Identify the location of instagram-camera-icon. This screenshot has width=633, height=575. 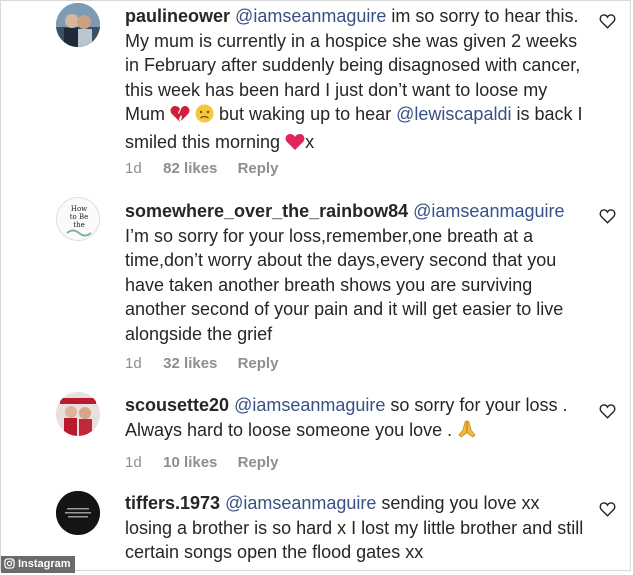
(9, 566).